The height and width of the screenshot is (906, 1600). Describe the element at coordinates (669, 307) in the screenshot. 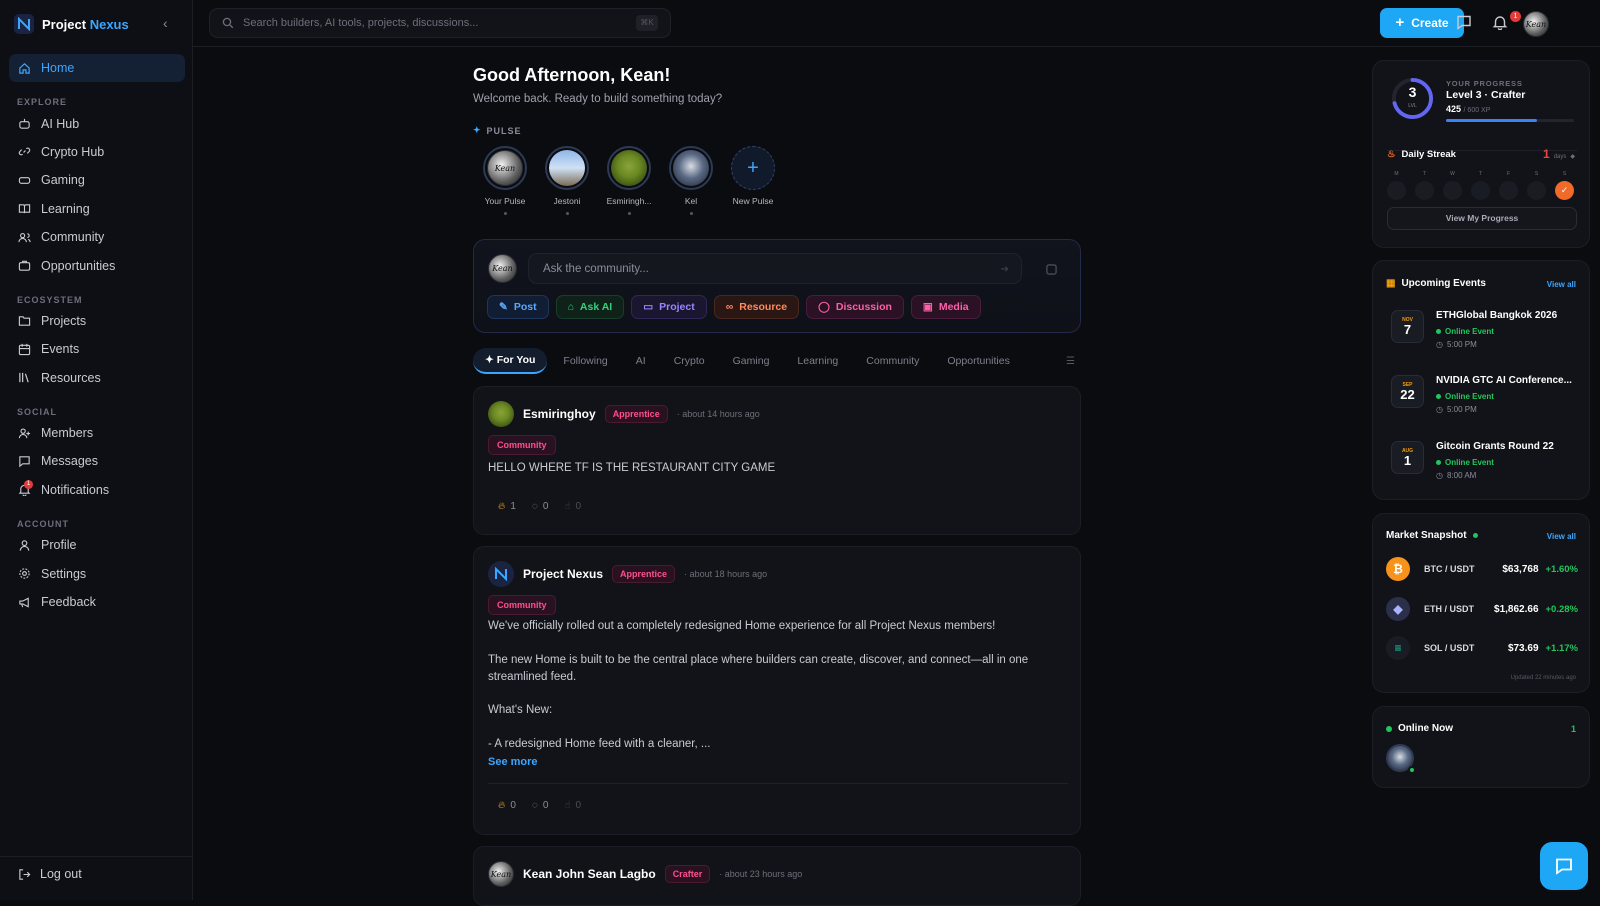

I see `project-chip: ▭ Project` at that location.